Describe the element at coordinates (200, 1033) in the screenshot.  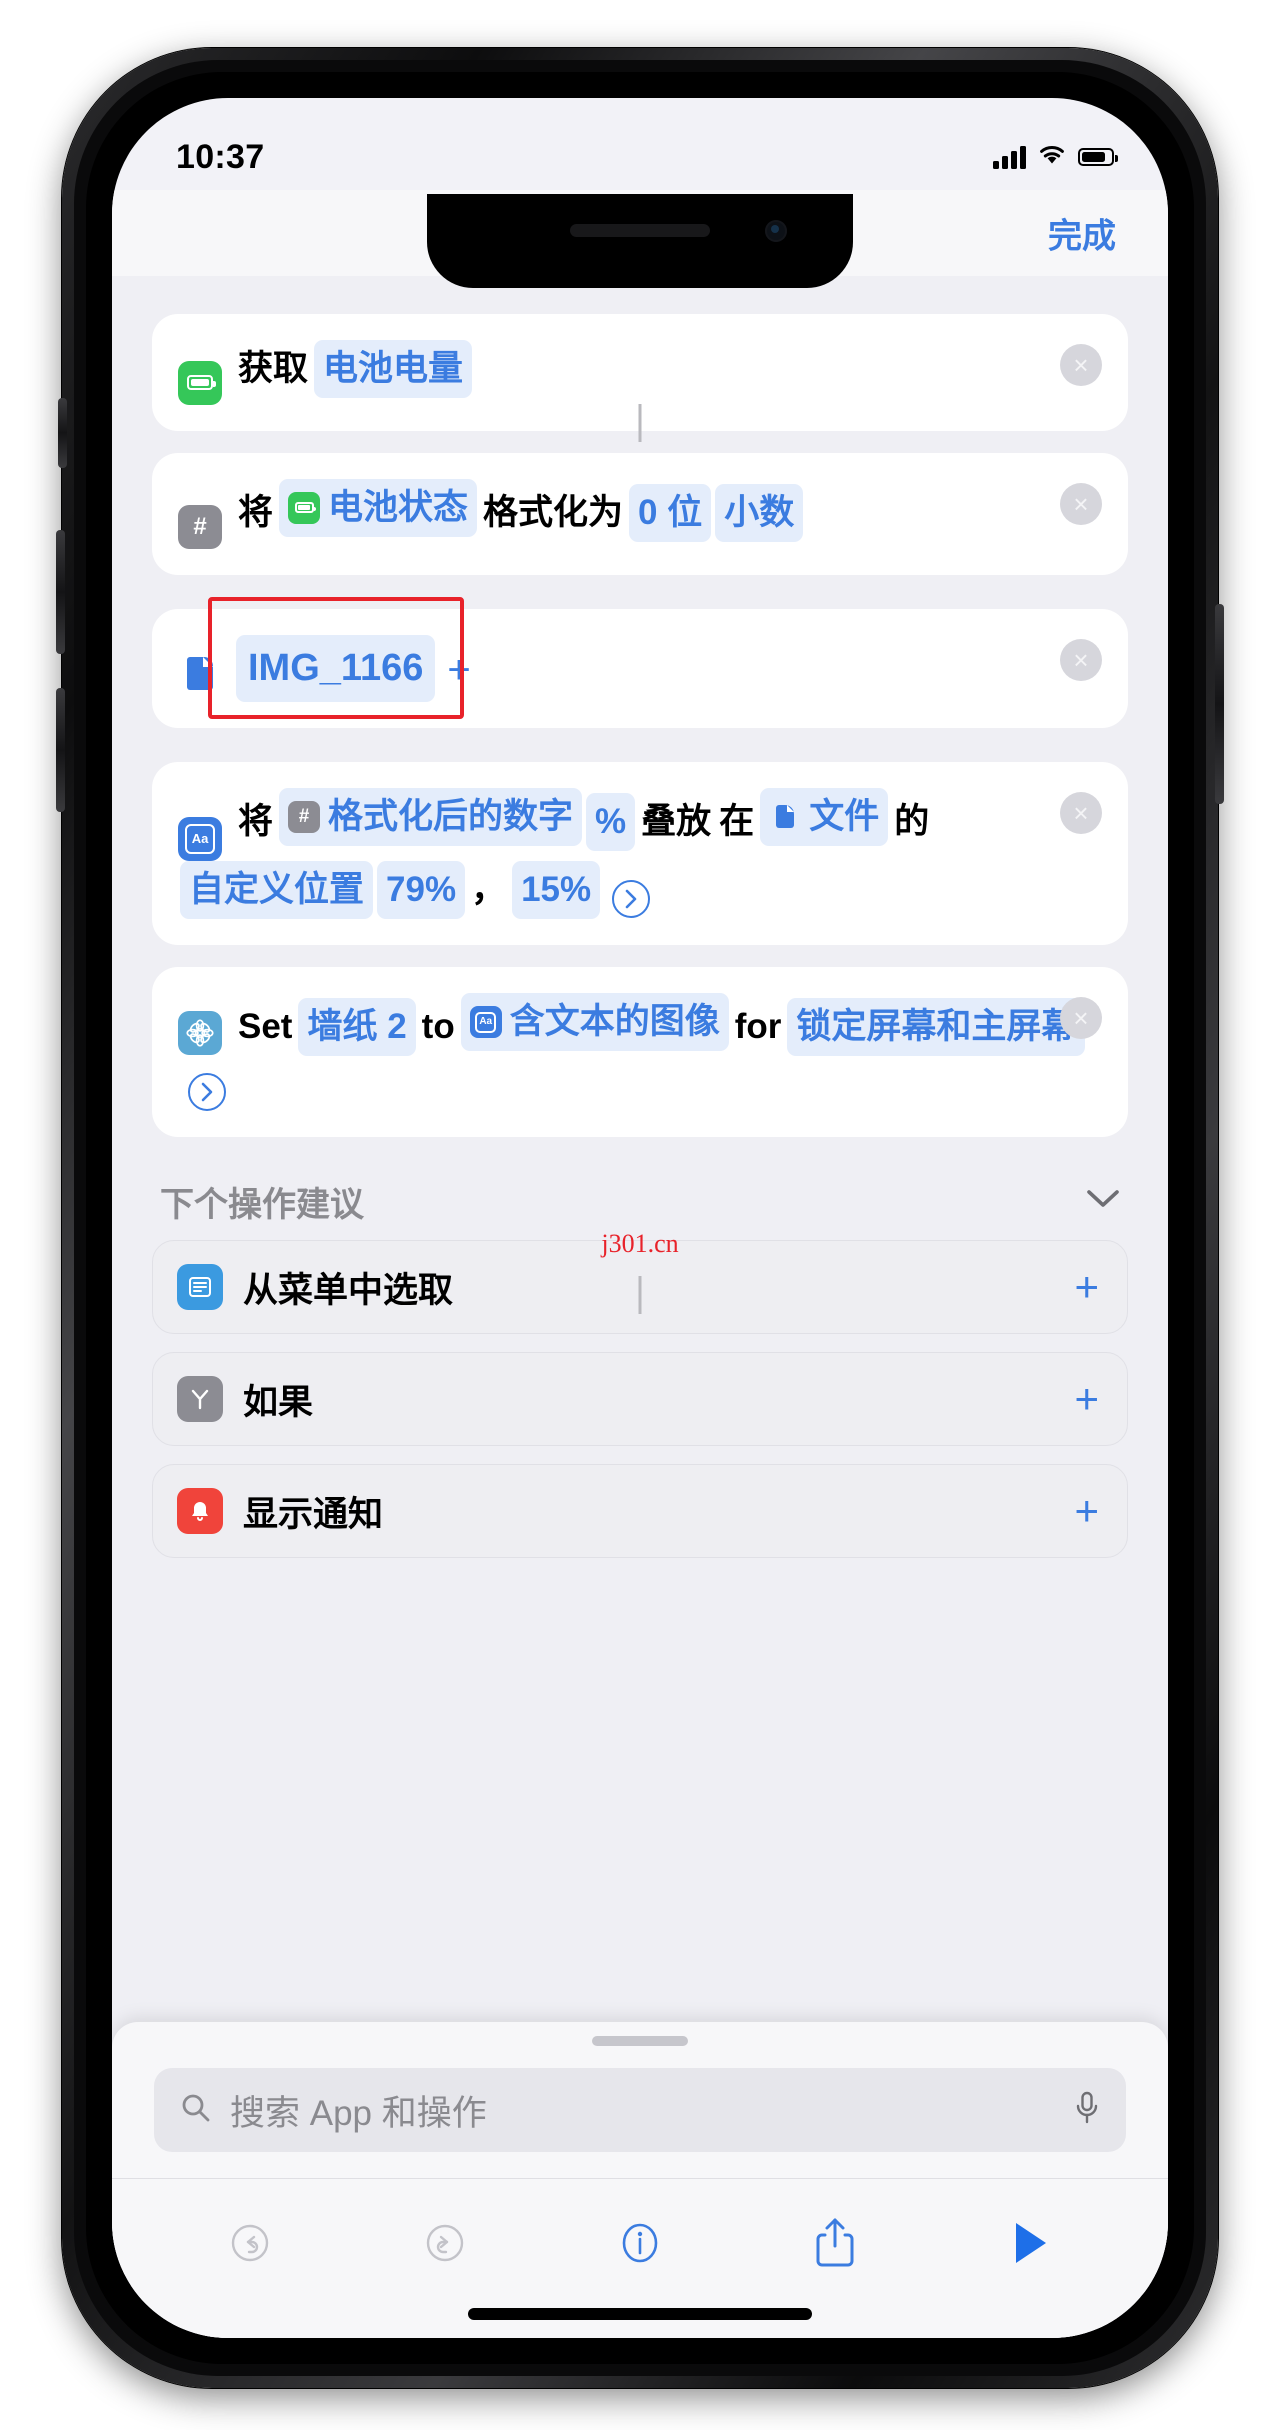
I see `wallpaper-flower-icon` at that location.